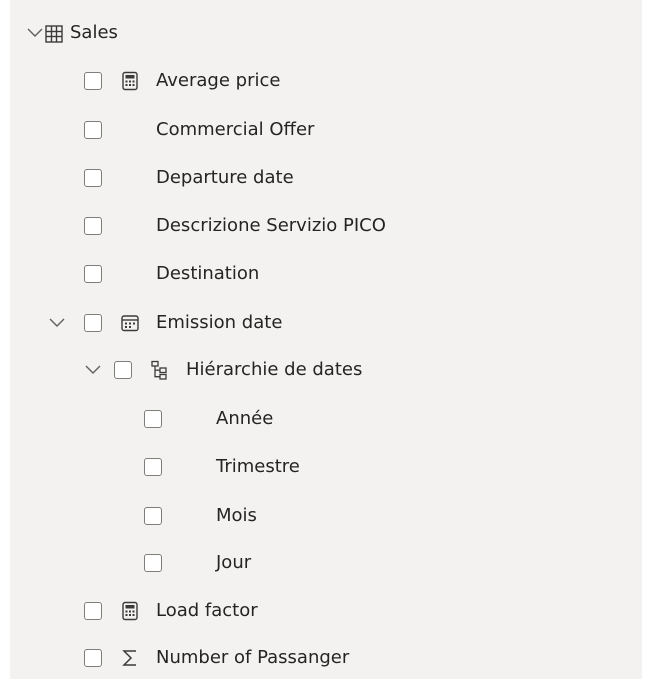 The height and width of the screenshot is (679, 650). Describe the element at coordinates (326, 130) in the screenshot. I see `field-row-commercial-offer: Commercial Offer` at that location.